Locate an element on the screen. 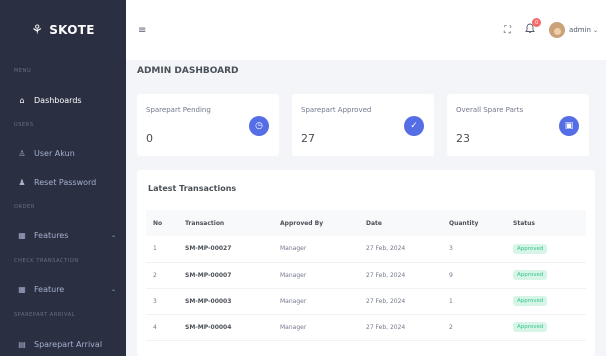 This screenshot has height=356, width=606. notification-badge: 0 is located at coordinates (537, 22).